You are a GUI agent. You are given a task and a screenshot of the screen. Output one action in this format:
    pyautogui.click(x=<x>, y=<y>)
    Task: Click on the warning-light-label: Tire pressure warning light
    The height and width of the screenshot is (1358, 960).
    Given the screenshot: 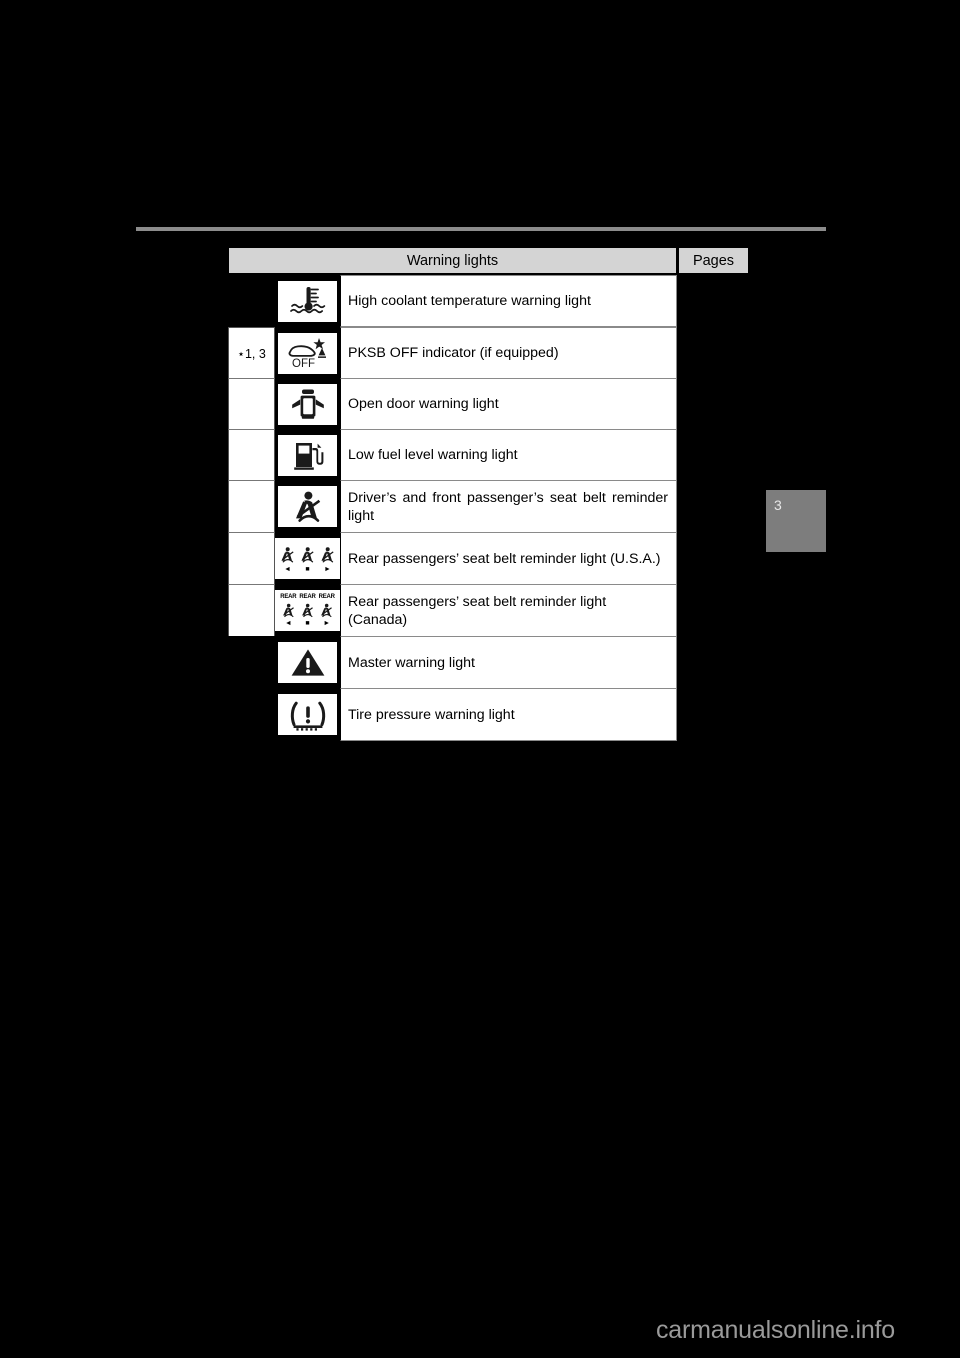 What is the action you would take?
    pyautogui.click(x=431, y=714)
    